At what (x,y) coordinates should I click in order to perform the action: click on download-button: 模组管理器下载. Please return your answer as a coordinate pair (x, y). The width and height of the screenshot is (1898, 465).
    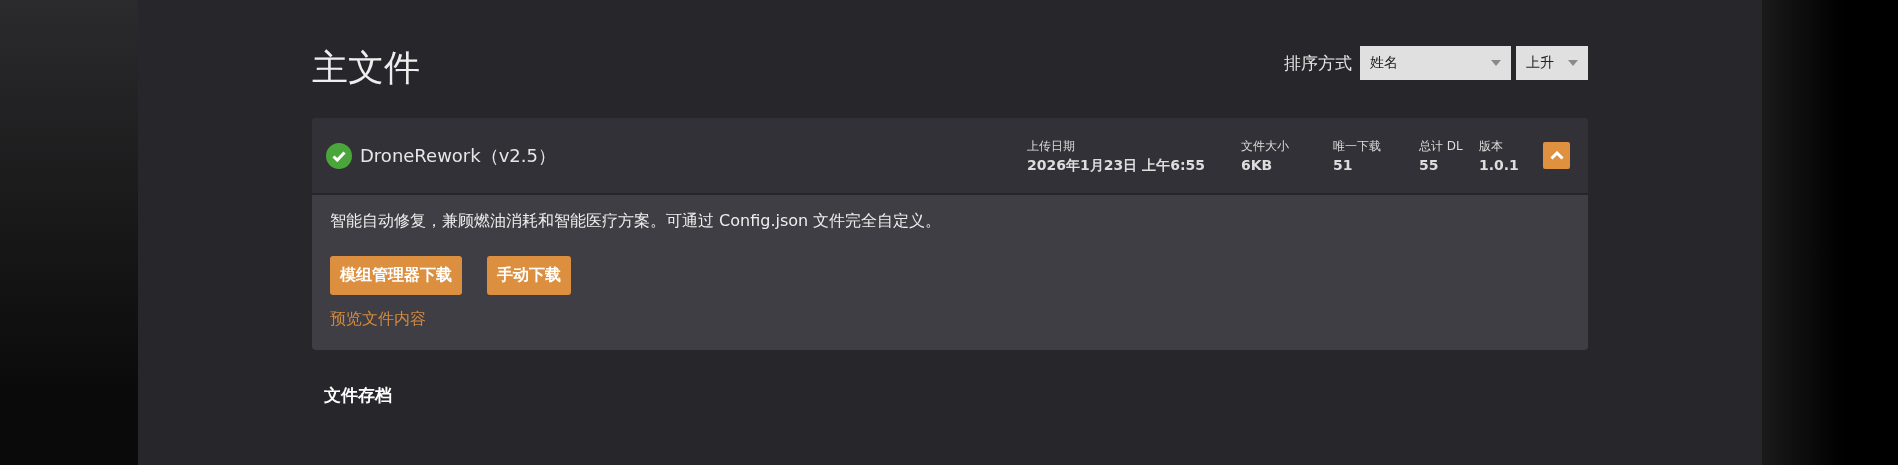
    Looking at the image, I should click on (396, 275).